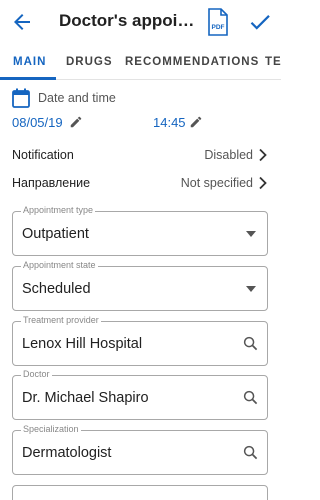 Image resolution: width=320 pixels, height=500 pixels. What do you see at coordinates (216, 183) in the screenshot?
I see `referral-value: Not specified` at bounding box center [216, 183].